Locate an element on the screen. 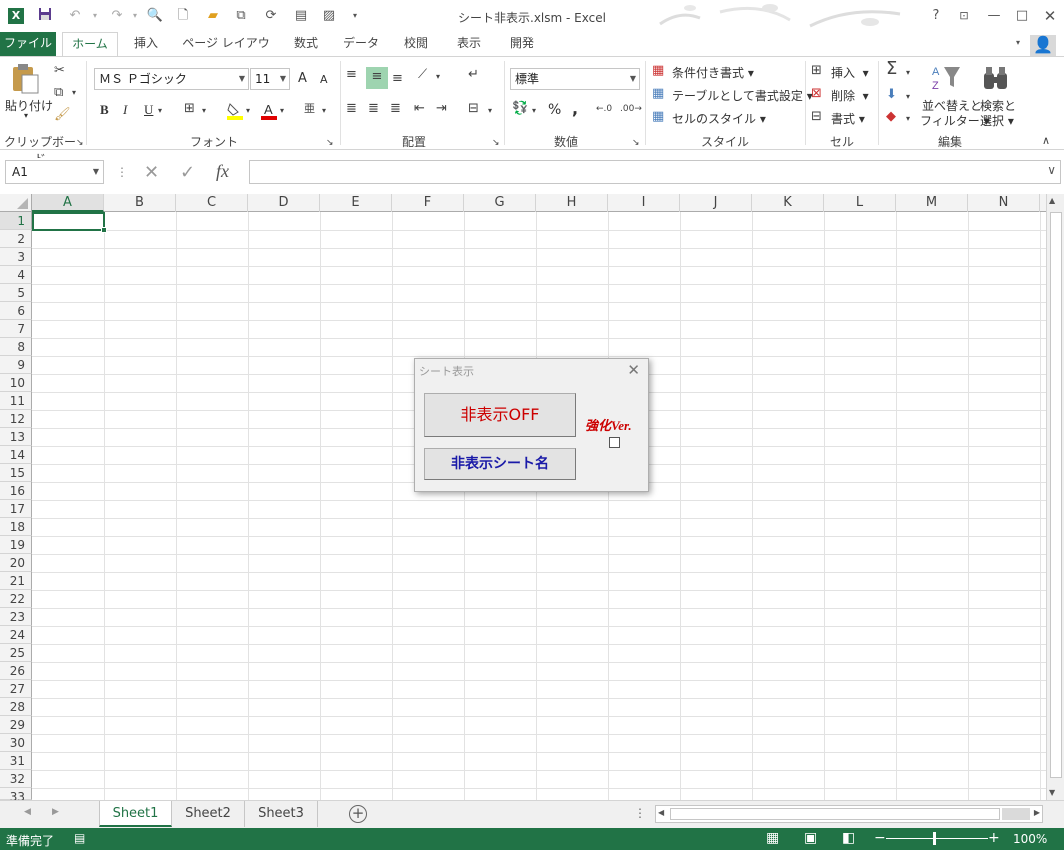 The height and width of the screenshot is (850, 1064). row-header-13: 13 is located at coordinates (16, 437).